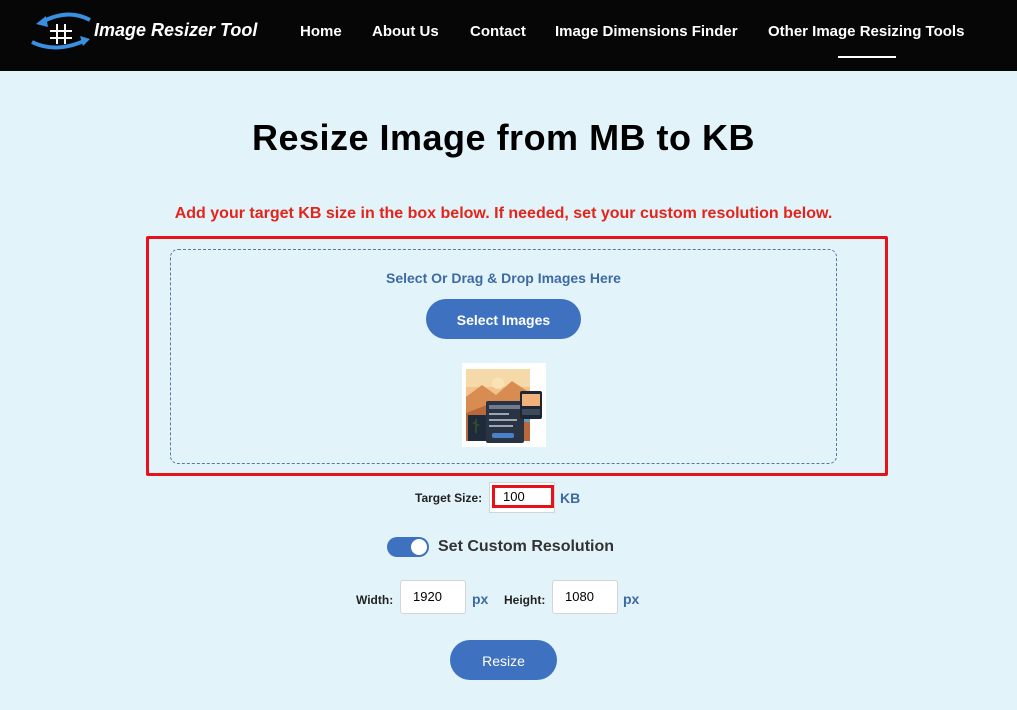 The image size is (1017, 710). I want to click on target-size-label: Target Size:, so click(449, 498).